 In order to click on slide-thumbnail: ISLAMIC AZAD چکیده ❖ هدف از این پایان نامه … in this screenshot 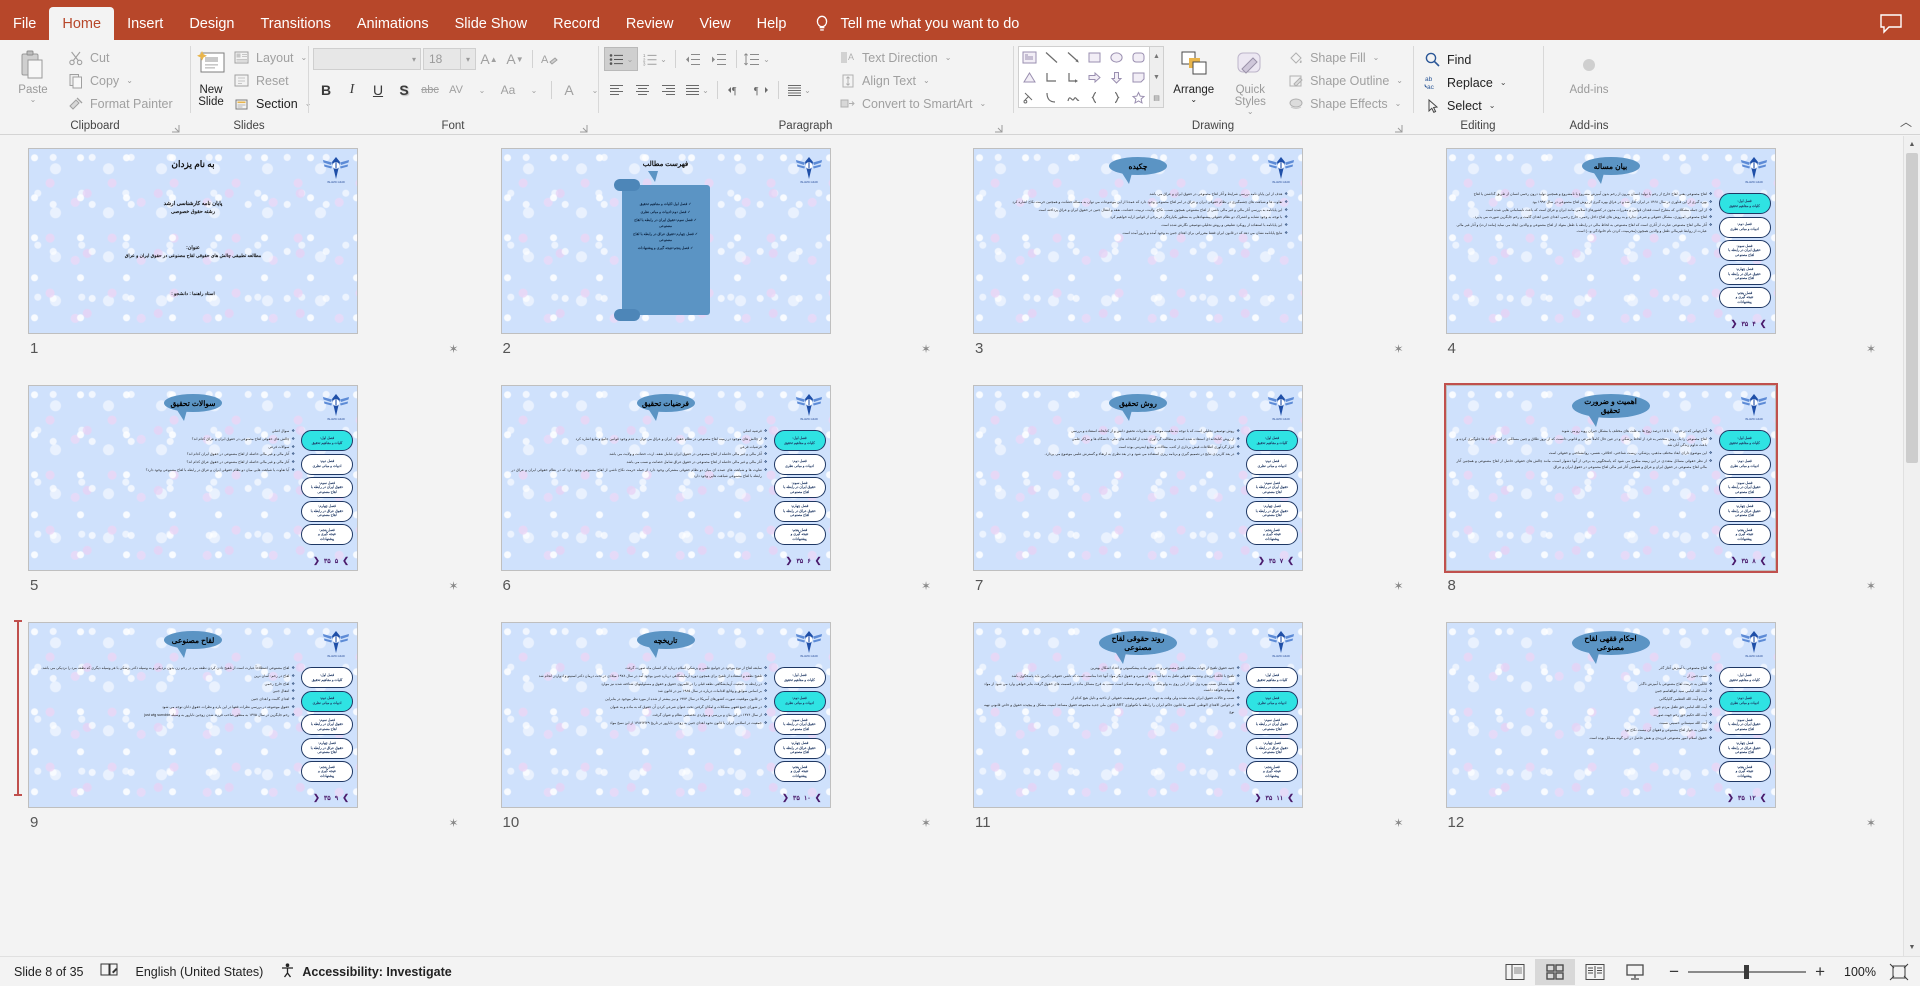, I will do `click(1138, 241)`.